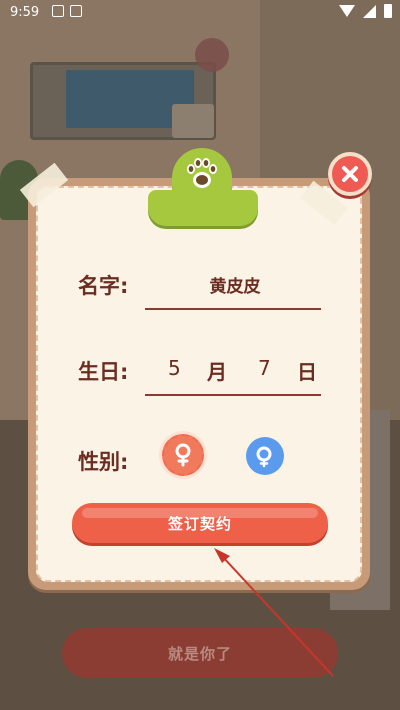 The image size is (400, 710). I want to click on sign-contract-button: 签订契约, so click(200, 523).